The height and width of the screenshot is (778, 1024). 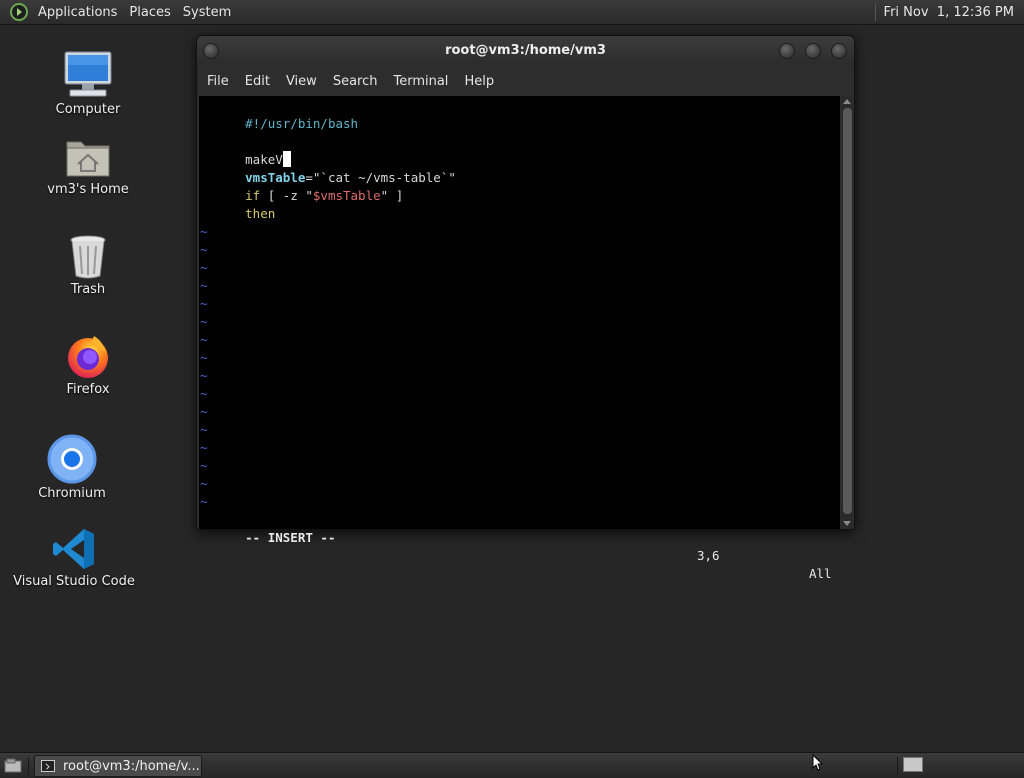 I want to click on vim-mode: -- INSERT --, so click(x=290, y=537).